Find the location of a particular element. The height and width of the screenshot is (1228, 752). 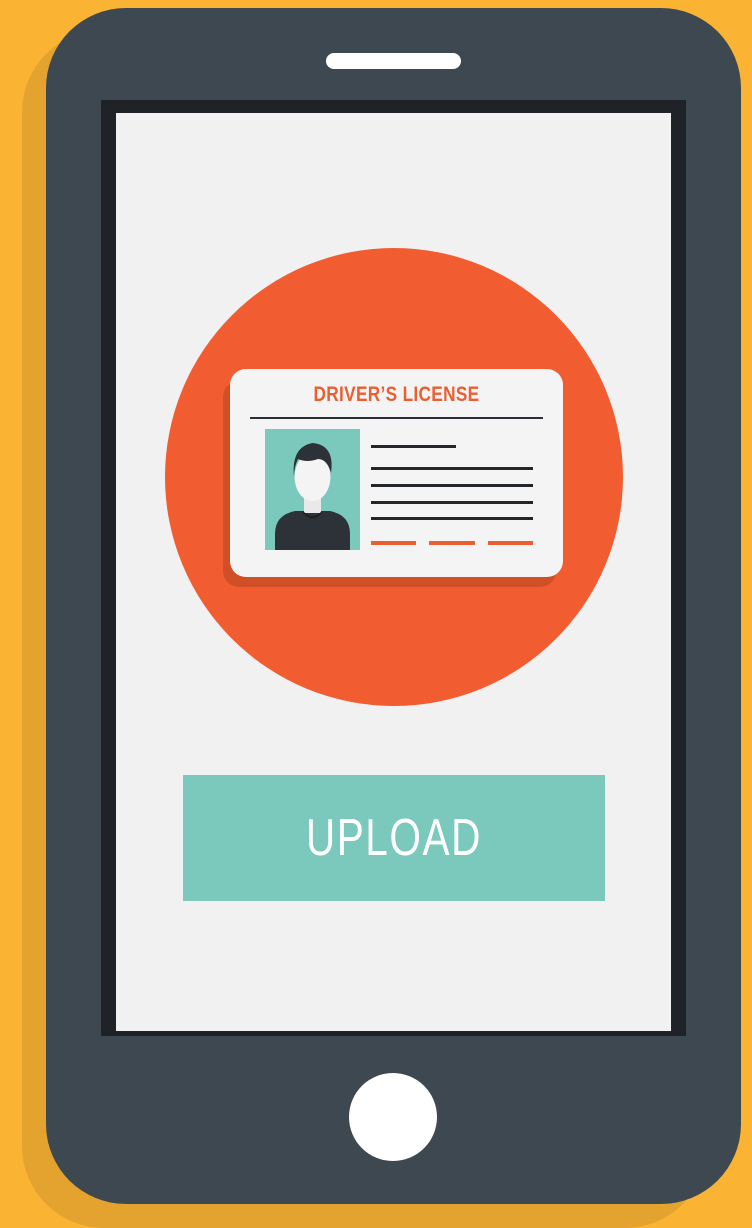

license-card-divider is located at coordinates (396, 418).